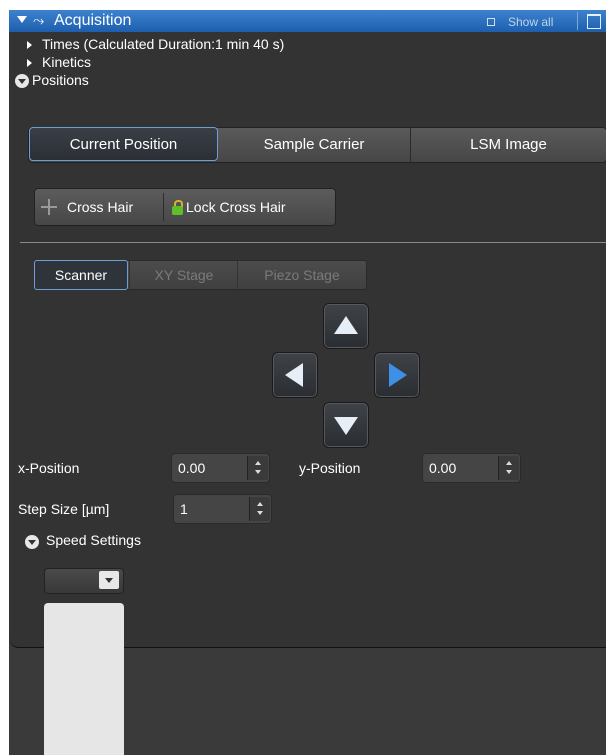 The height and width of the screenshot is (755, 606). What do you see at coordinates (177, 207) in the screenshot?
I see `lock-icon` at bounding box center [177, 207].